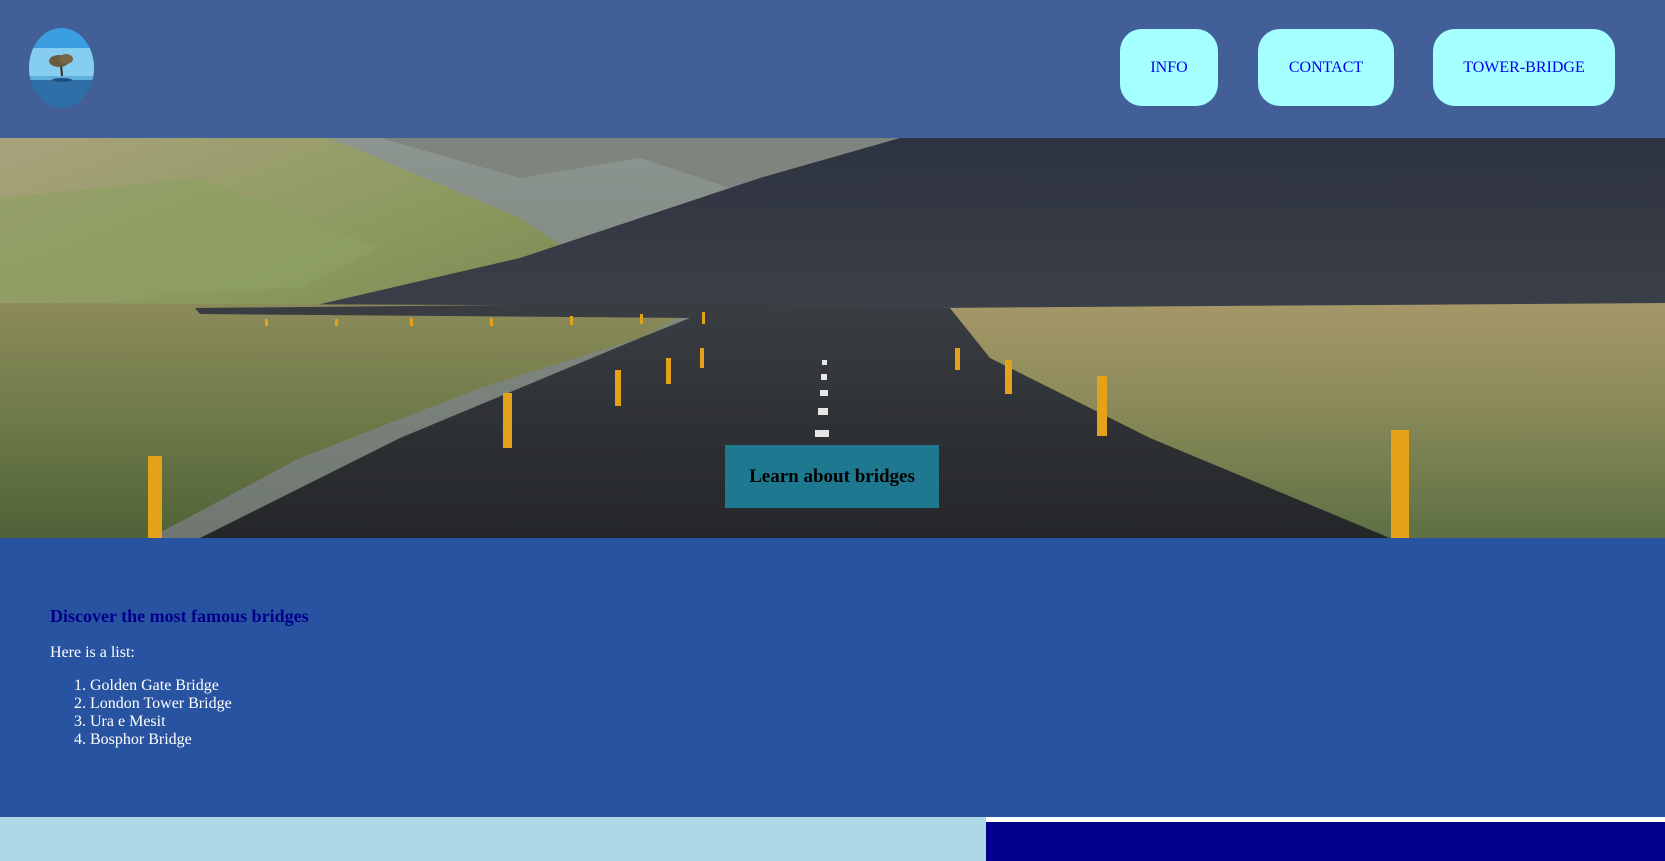 The height and width of the screenshot is (861, 1665). I want to click on tree-in-water-logo-icon, so click(61, 68).